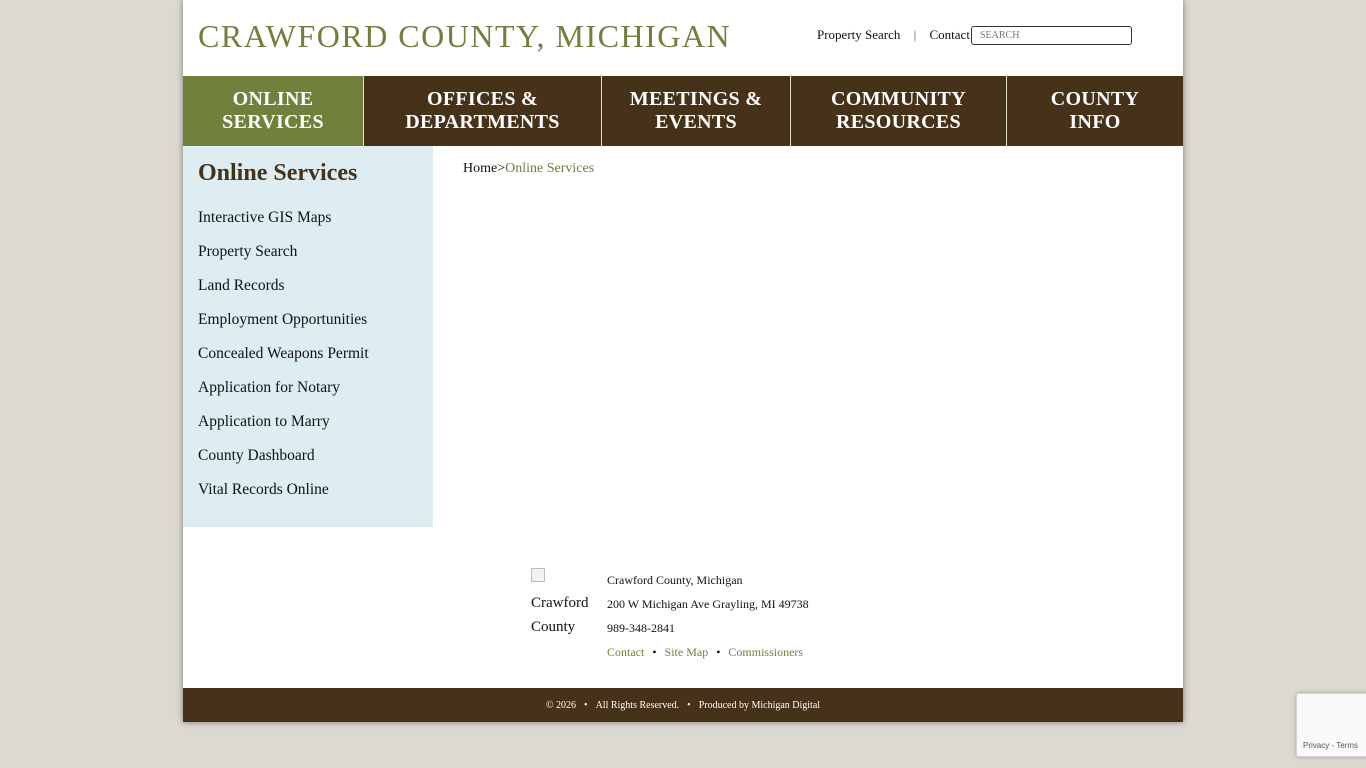 Image resolution: width=1366 pixels, height=768 pixels. I want to click on nav-label-line1: COUNTY, so click(1095, 99).